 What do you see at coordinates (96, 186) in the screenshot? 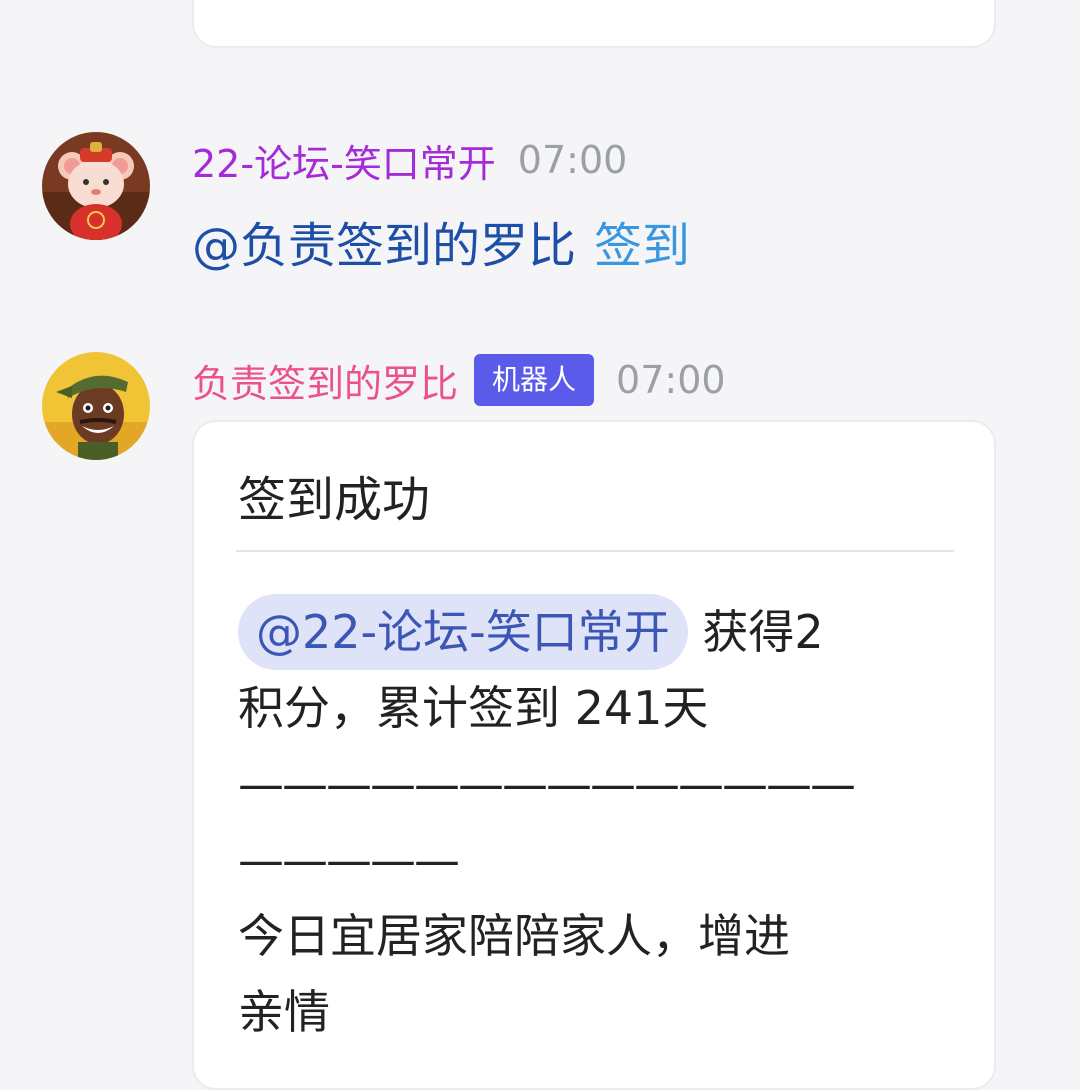
I see `mouse-mascot-avatar-icon` at bounding box center [96, 186].